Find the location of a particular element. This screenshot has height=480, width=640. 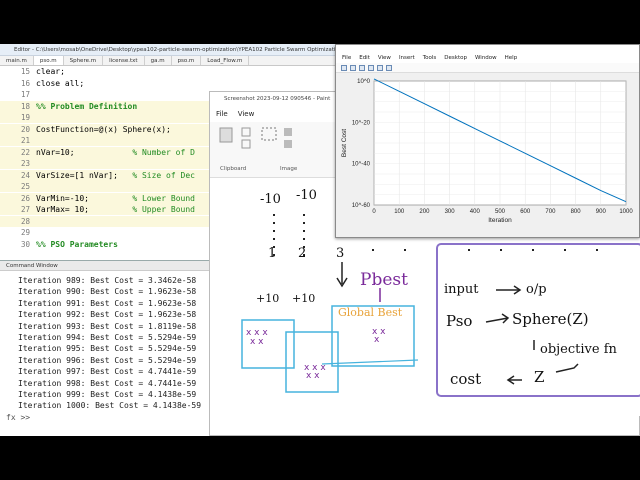

code-line: 20 CostFunction=@(x) Sphere(x); is located at coordinates (105, 129).